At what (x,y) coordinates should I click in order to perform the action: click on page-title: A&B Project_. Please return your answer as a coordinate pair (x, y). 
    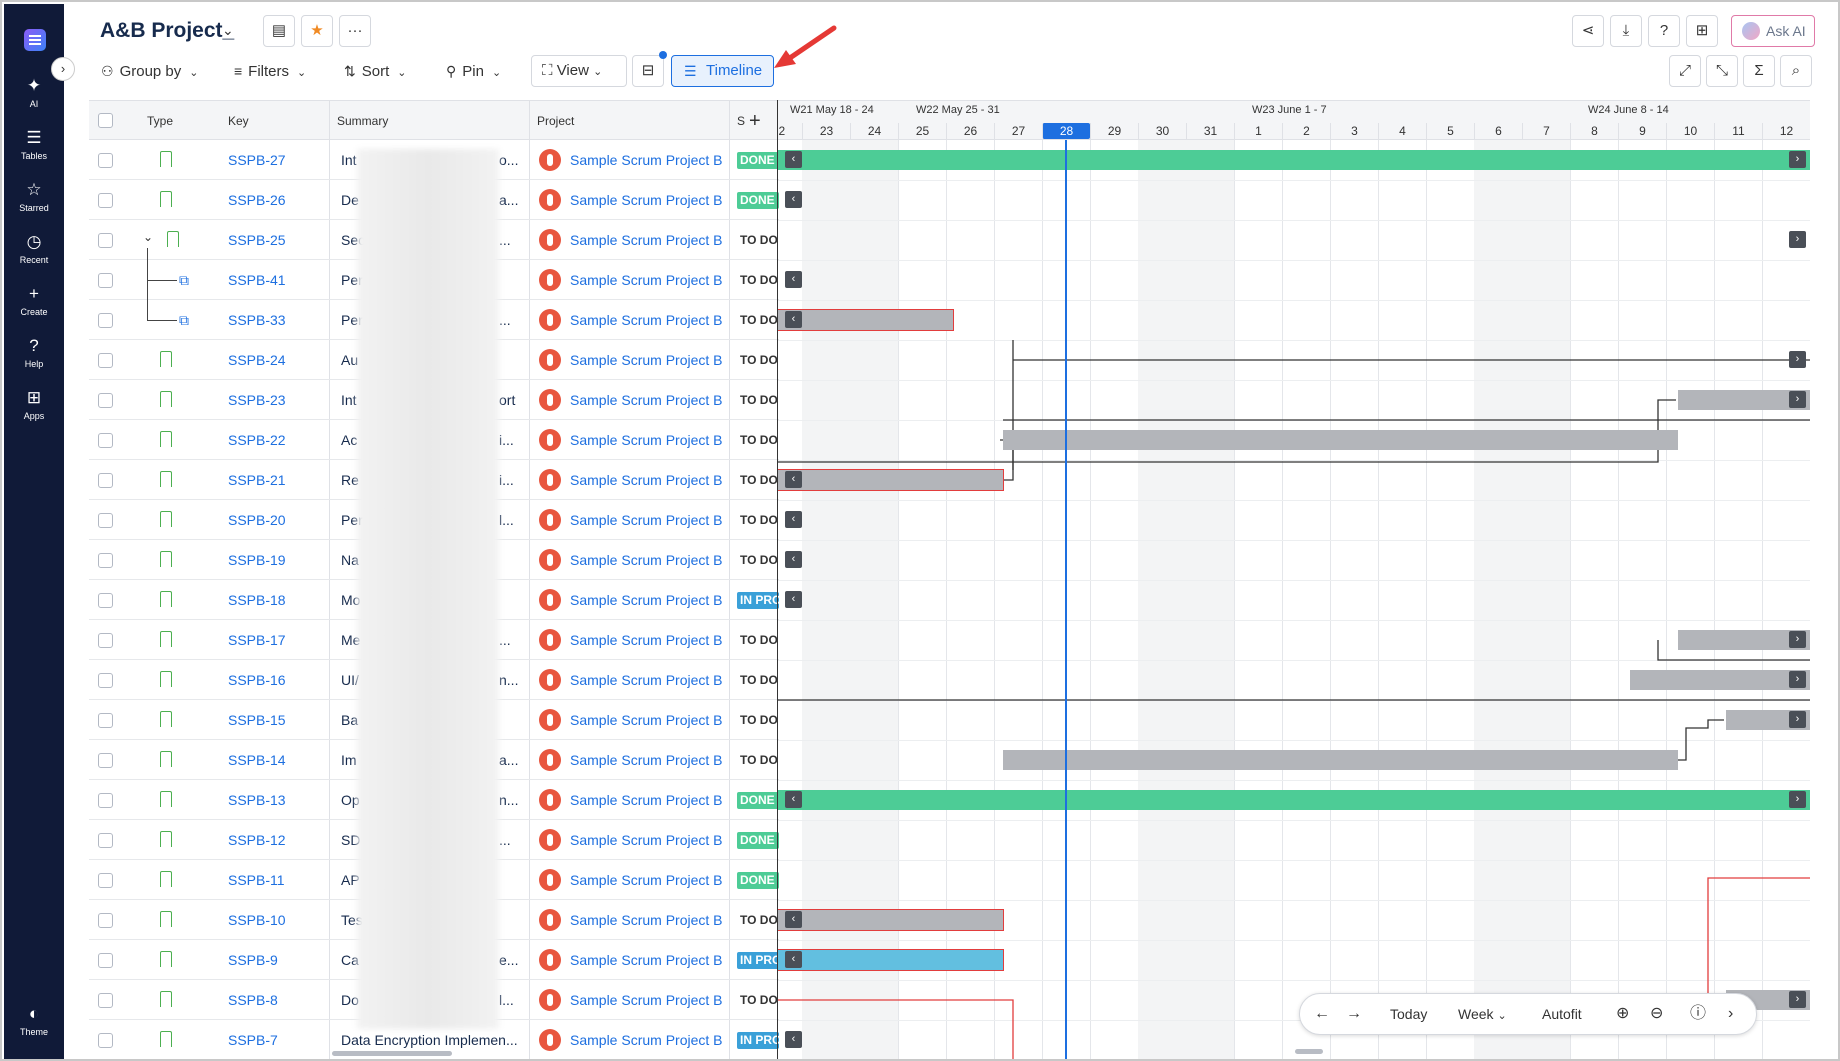
    Looking at the image, I should click on (167, 31).